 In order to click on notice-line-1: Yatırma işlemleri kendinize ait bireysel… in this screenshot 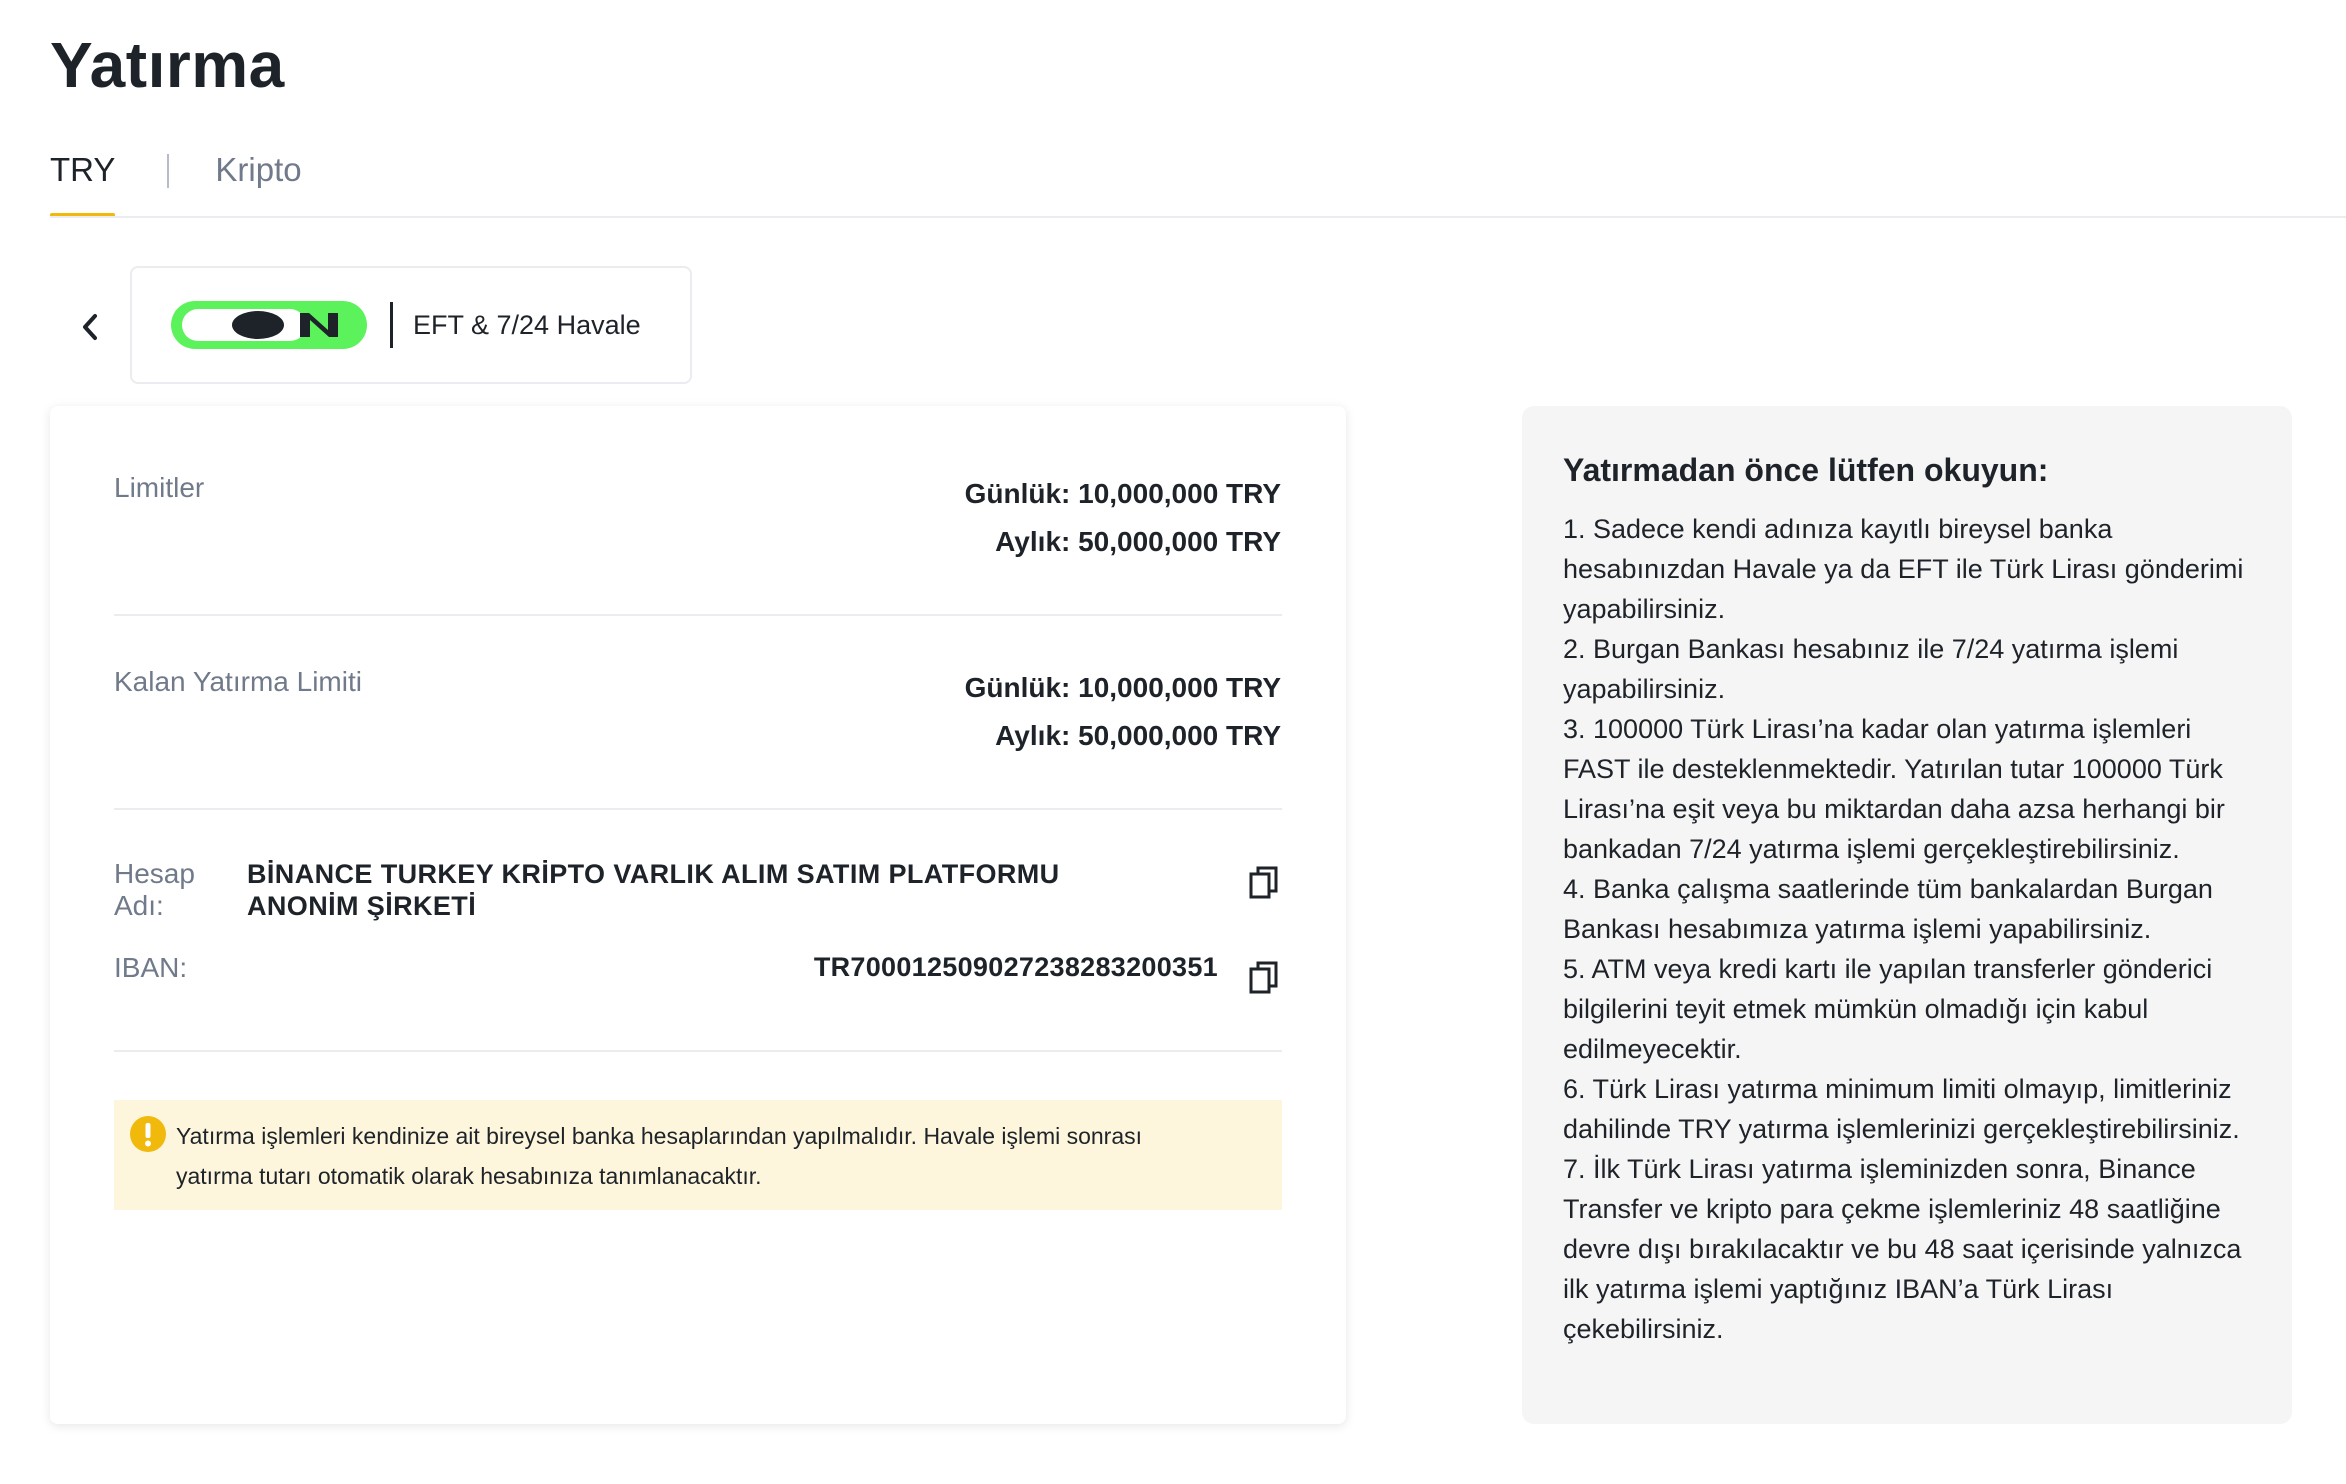, I will do `click(659, 1136)`.